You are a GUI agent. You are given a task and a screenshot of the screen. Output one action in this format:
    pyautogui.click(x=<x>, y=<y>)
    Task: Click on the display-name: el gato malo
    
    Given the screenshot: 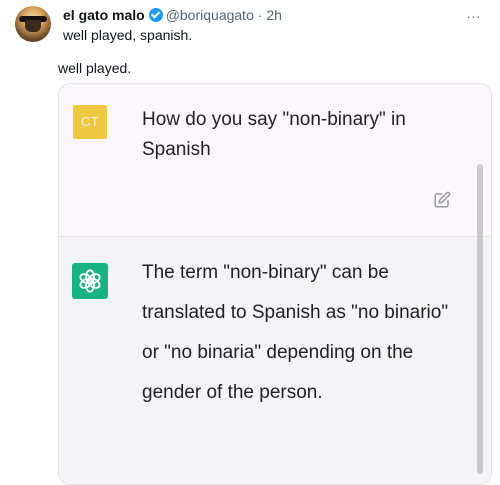 What is the action you would take?
    pyautogui.click(x=104, y=15)
    